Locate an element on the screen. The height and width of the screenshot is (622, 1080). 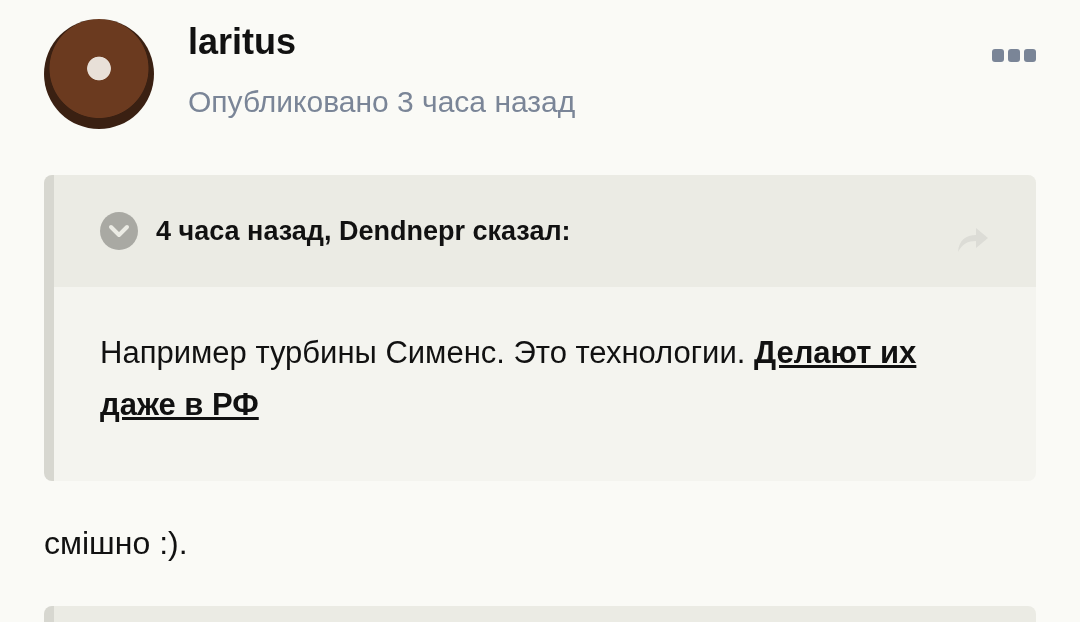
quote-text: Например турбины Сименс. Это технологии. Делают их даже в РФ is located at coordinates (508, 379).